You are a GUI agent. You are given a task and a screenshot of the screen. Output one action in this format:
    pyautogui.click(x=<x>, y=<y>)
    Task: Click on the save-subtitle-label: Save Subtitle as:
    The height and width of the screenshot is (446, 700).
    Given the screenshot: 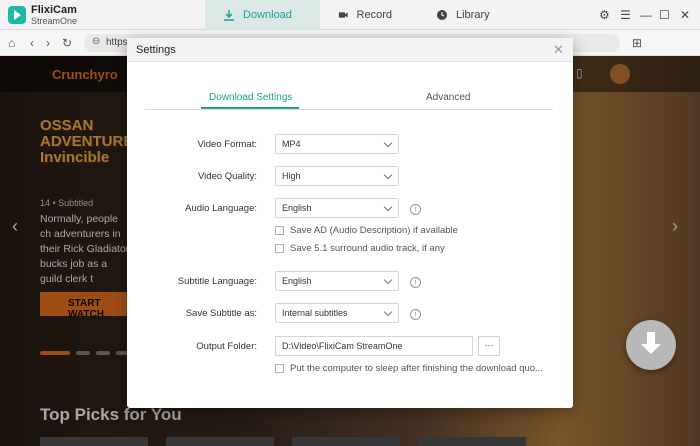 What is the action you would take?
    pyautogui.click(x=221, y=313)
    